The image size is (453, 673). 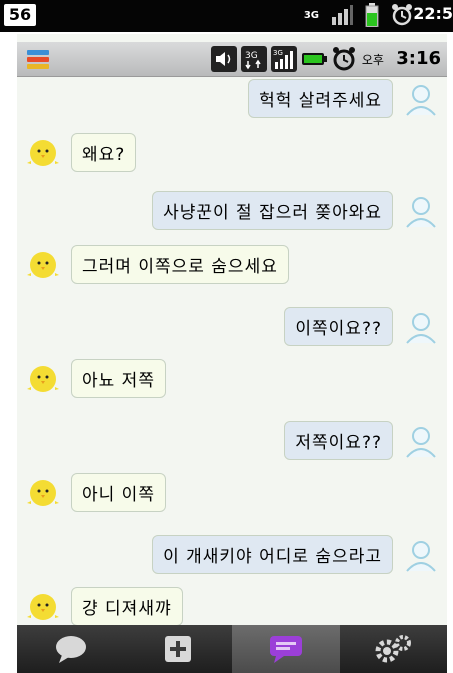 I want to click on message-left: 아뇨 저쪽, so click(x=95, y=378).